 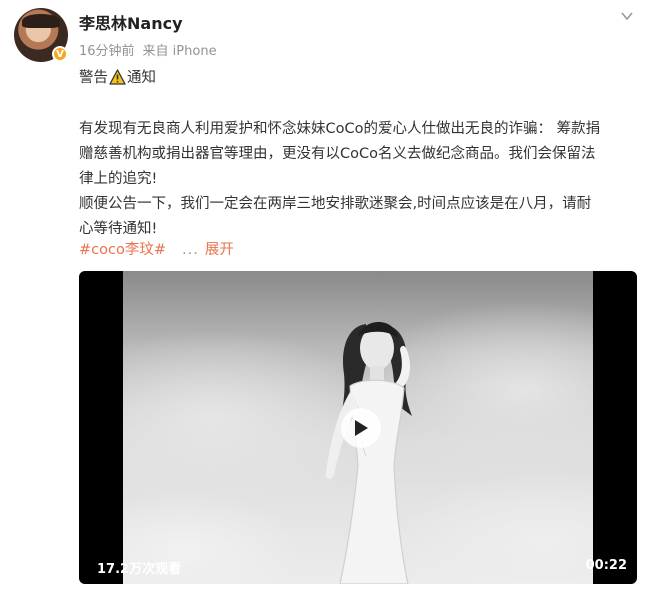 I want to click on author-name: 李思林Nancy, so click(x=131, y=22).